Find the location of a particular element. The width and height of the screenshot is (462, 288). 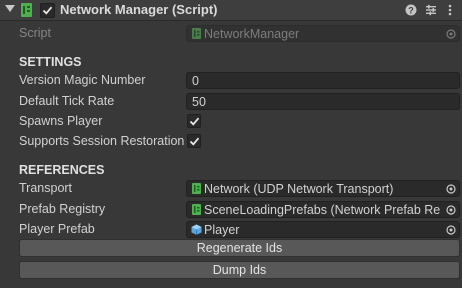

spawns-player-label: Spawns Player is located at coordinates (61, 121).